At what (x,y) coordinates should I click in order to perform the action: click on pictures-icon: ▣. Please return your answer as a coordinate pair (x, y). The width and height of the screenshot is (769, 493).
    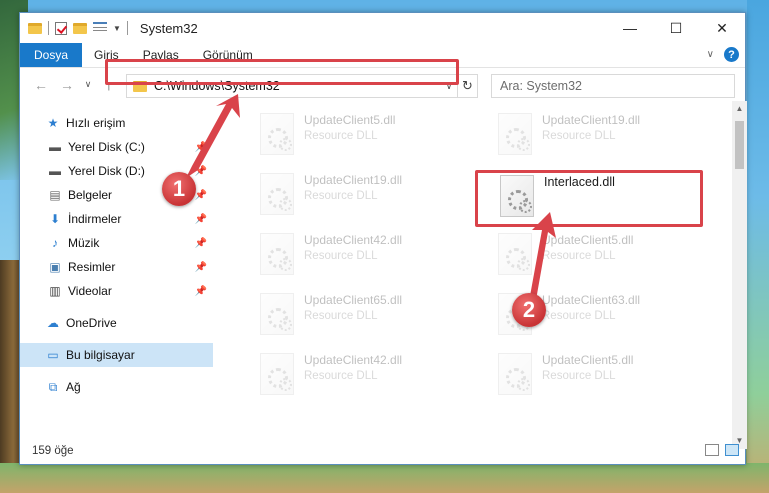
    Looking at the image, I should click on (55, 267).